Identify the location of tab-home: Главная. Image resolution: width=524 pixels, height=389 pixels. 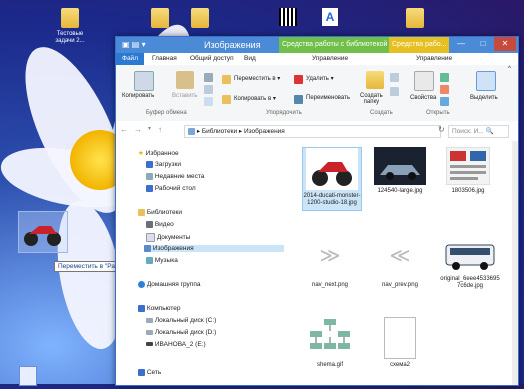
(164, 59).